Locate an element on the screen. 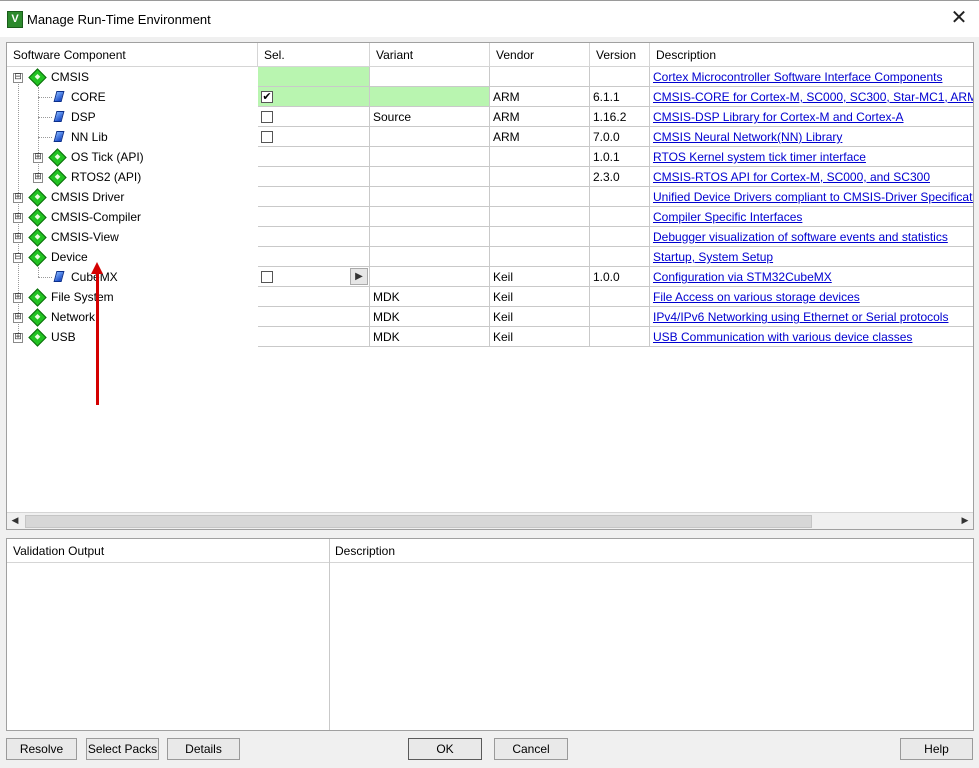 Image resolution: width=979 pixels, height=768 pixels. header-software-component: Software Component is located at coordinates (132, 55).